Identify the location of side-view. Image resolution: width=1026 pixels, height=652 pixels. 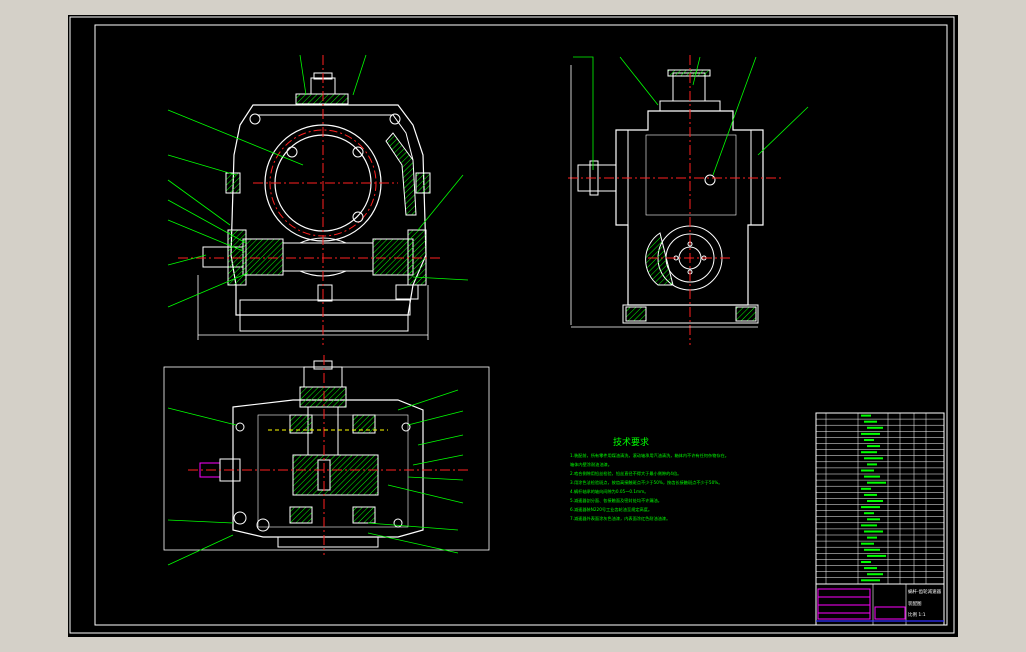
(688, 200).